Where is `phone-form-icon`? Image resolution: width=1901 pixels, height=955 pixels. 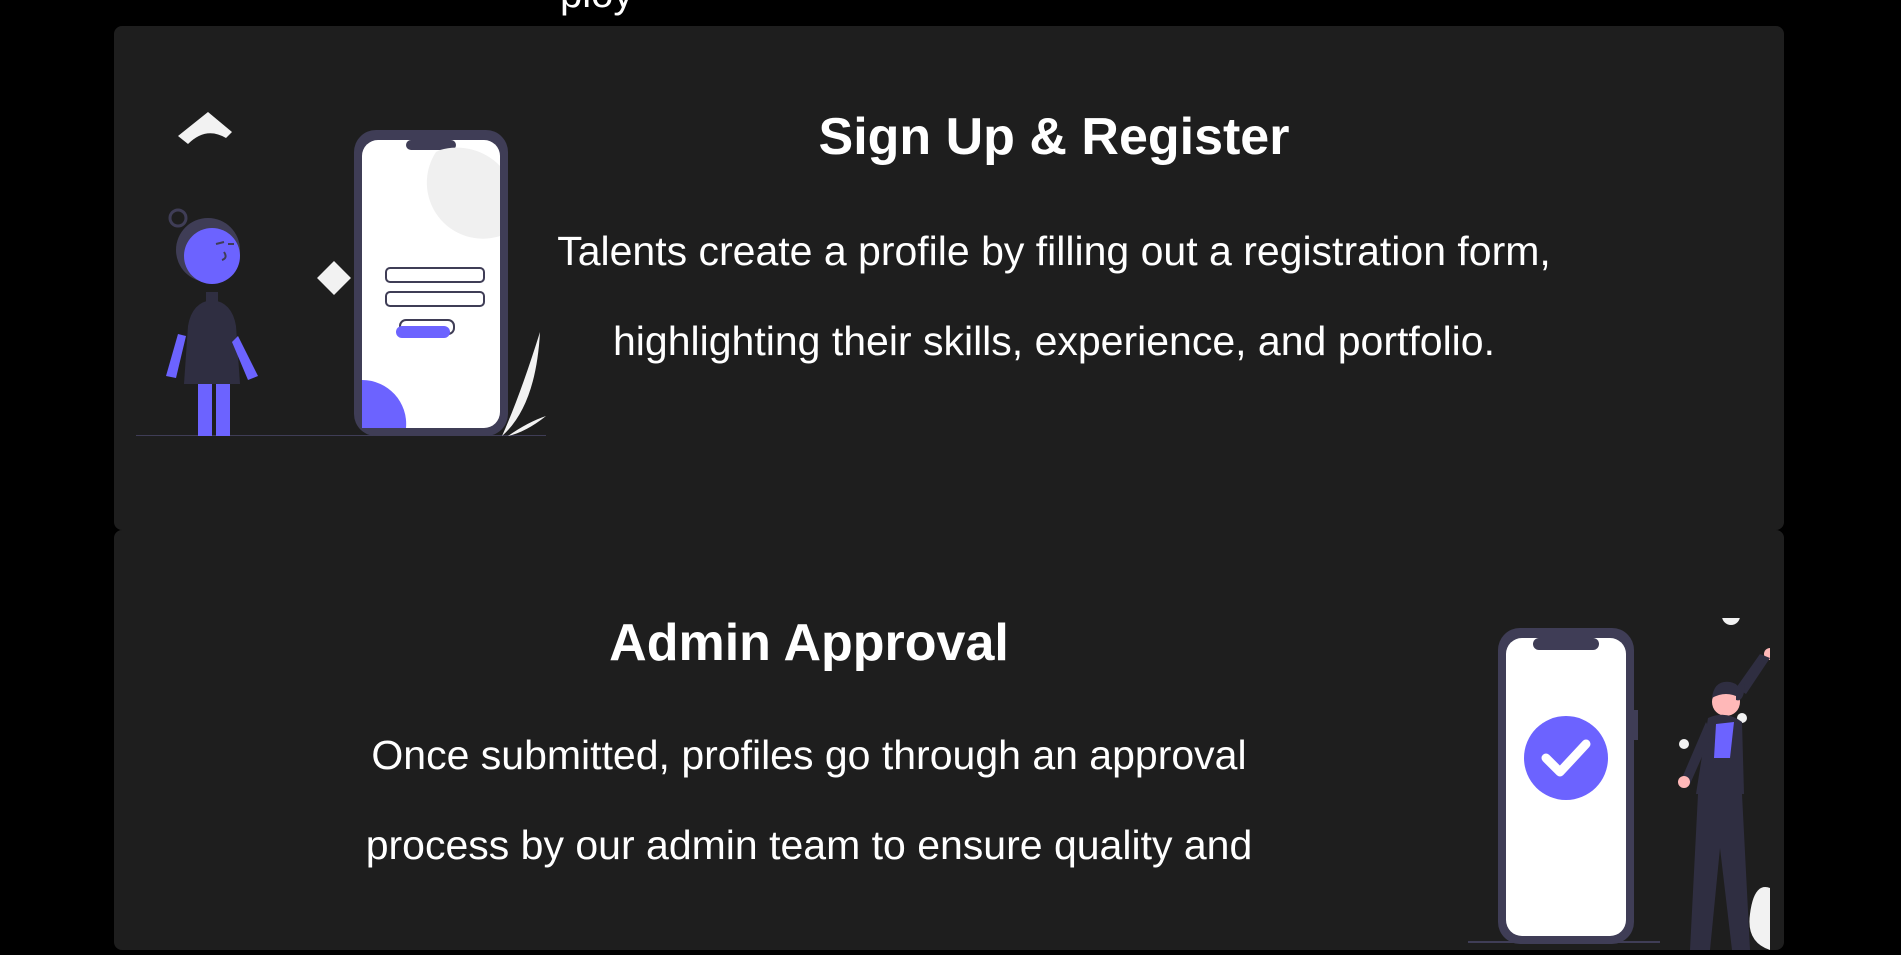
phone-form-icon is located at coordinates (431, 283).